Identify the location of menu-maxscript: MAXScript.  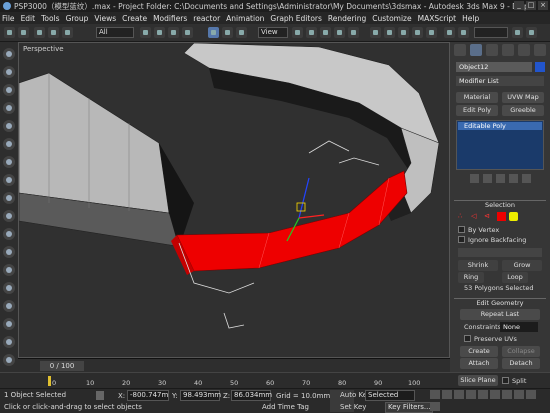
(437, 18).